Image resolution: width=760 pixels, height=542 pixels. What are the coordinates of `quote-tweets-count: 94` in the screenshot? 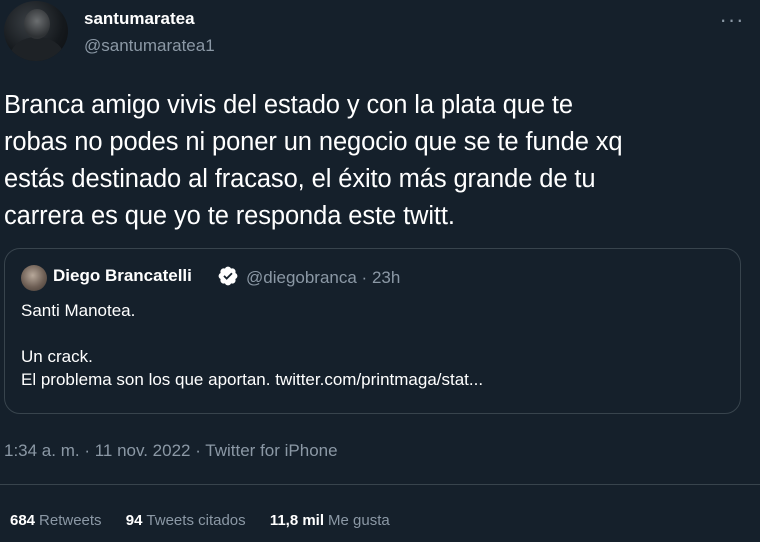 It's located at (134, 520).